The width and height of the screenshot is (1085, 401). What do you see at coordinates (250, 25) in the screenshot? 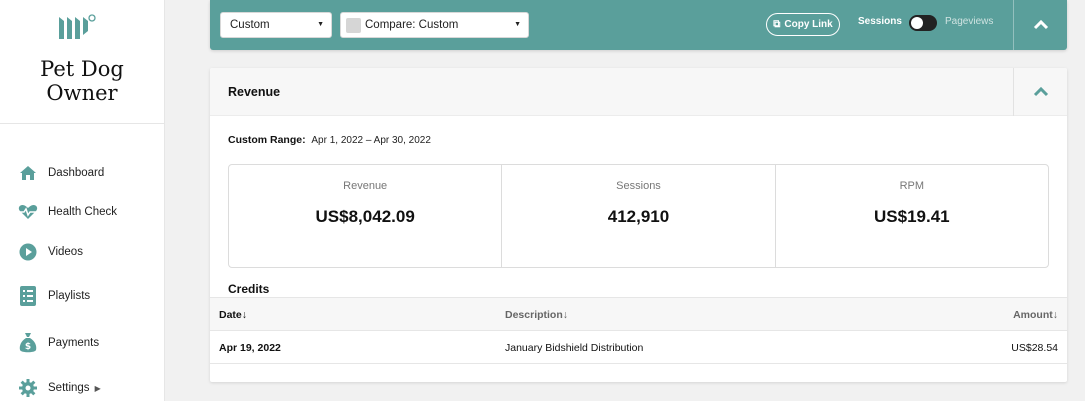
I see `date-range-value: Custom` at bounding box center [250, 25].